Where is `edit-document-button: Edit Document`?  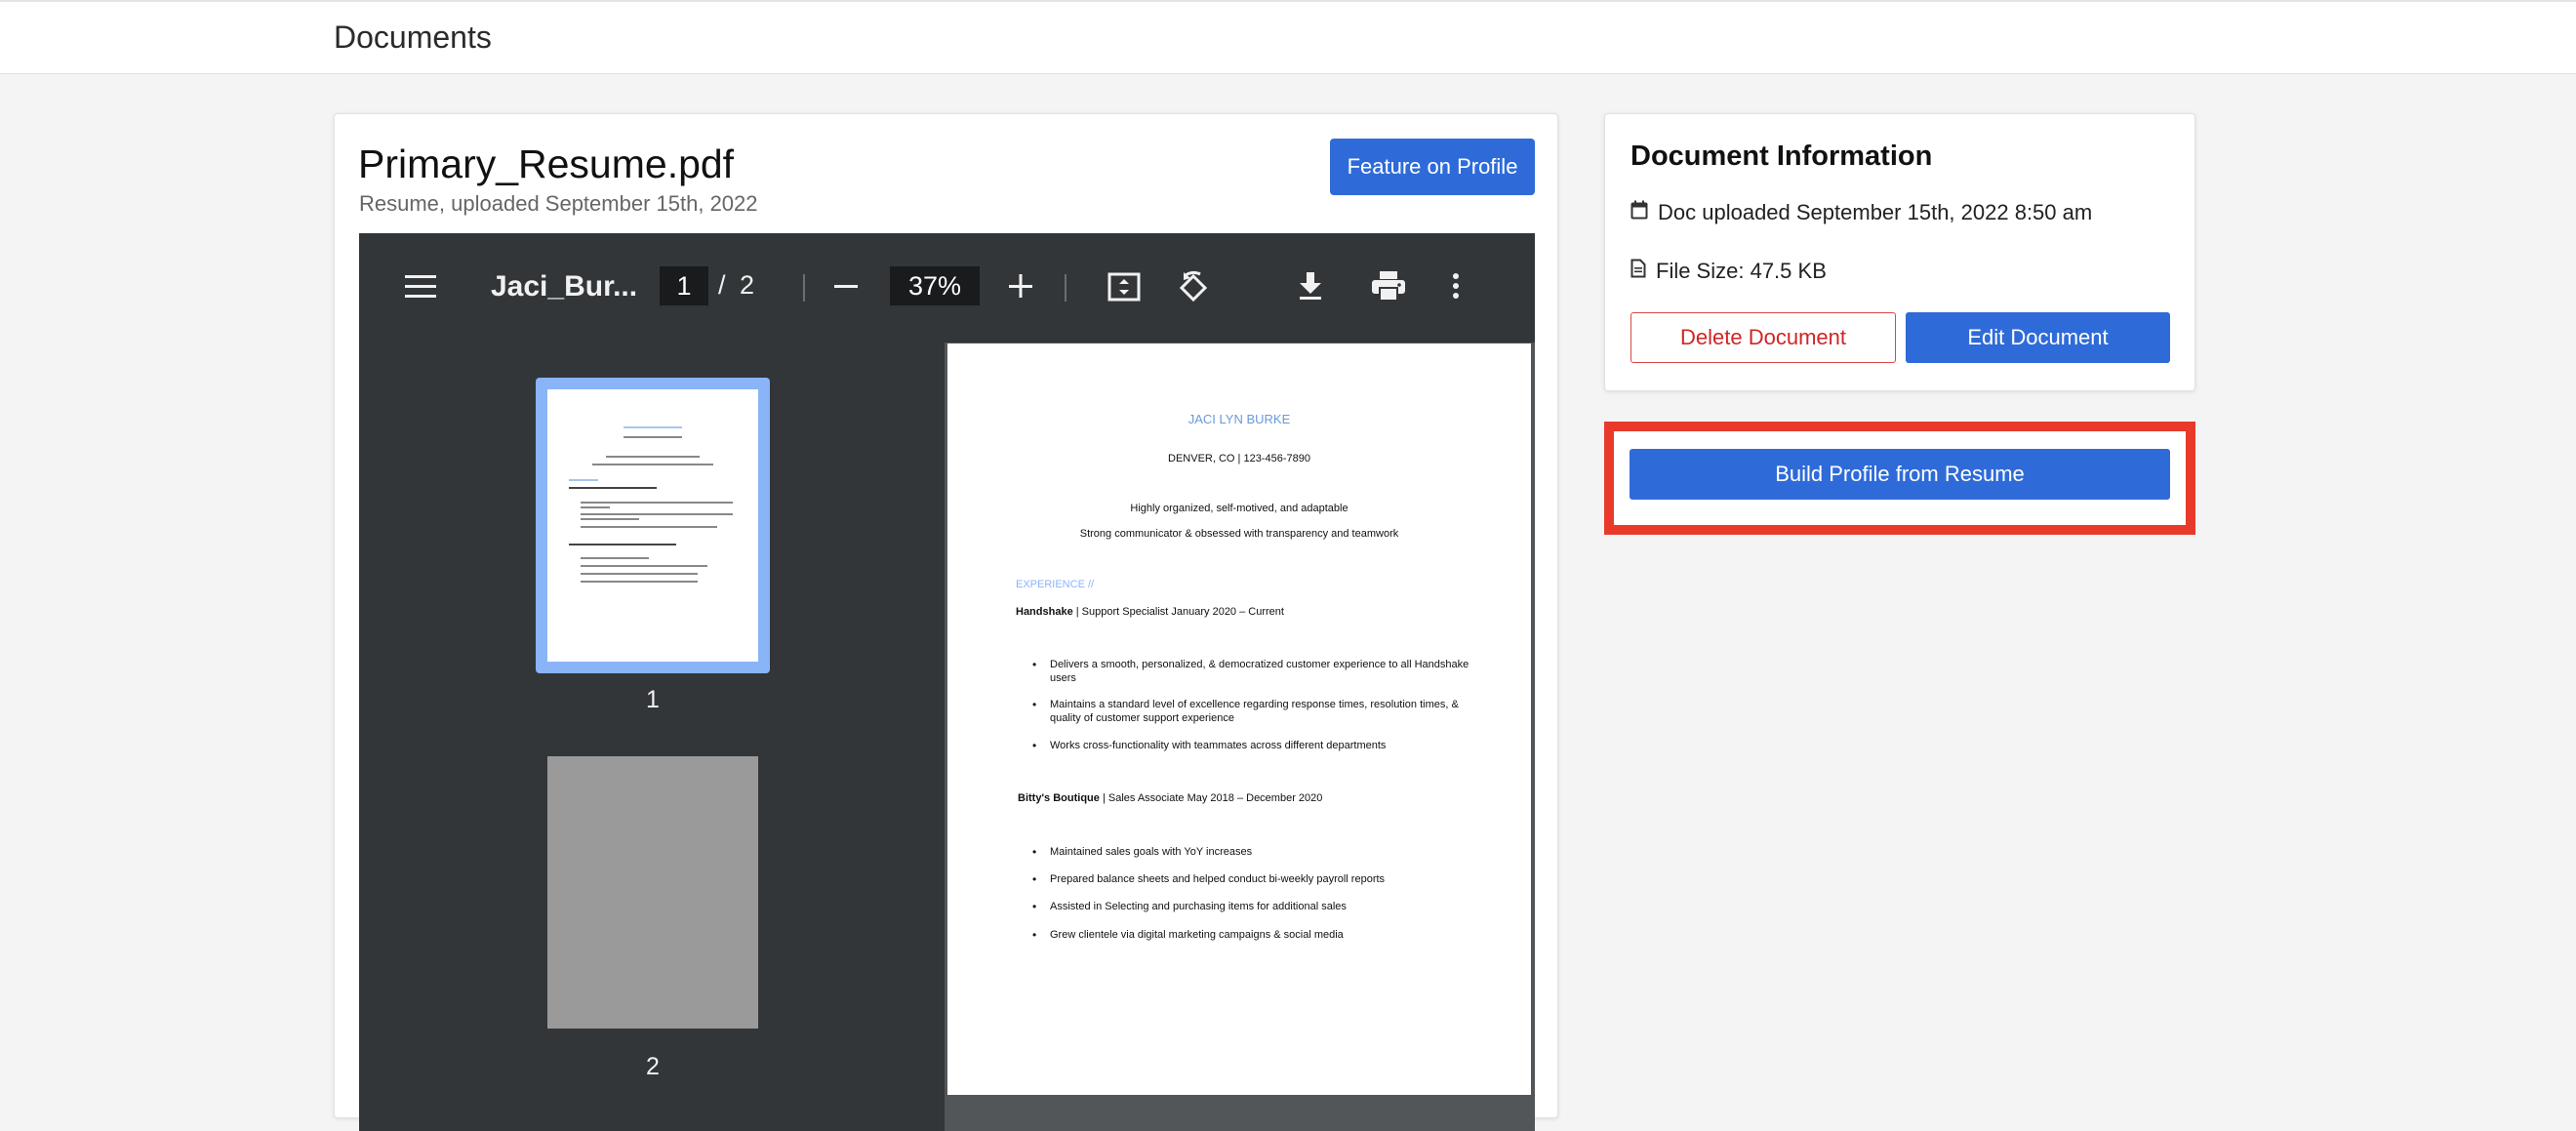 edit-document-button: Edit Document is located at coordinates (2038, 337).